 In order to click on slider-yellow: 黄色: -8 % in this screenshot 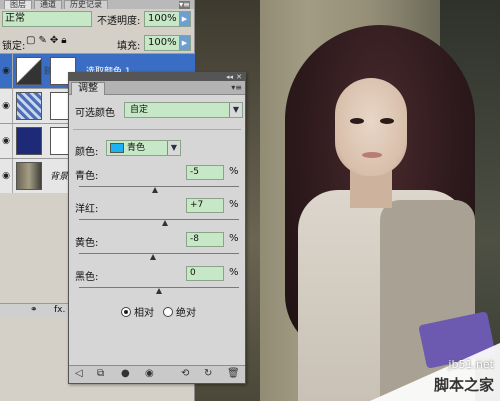, I will do `click(158, 250)`.